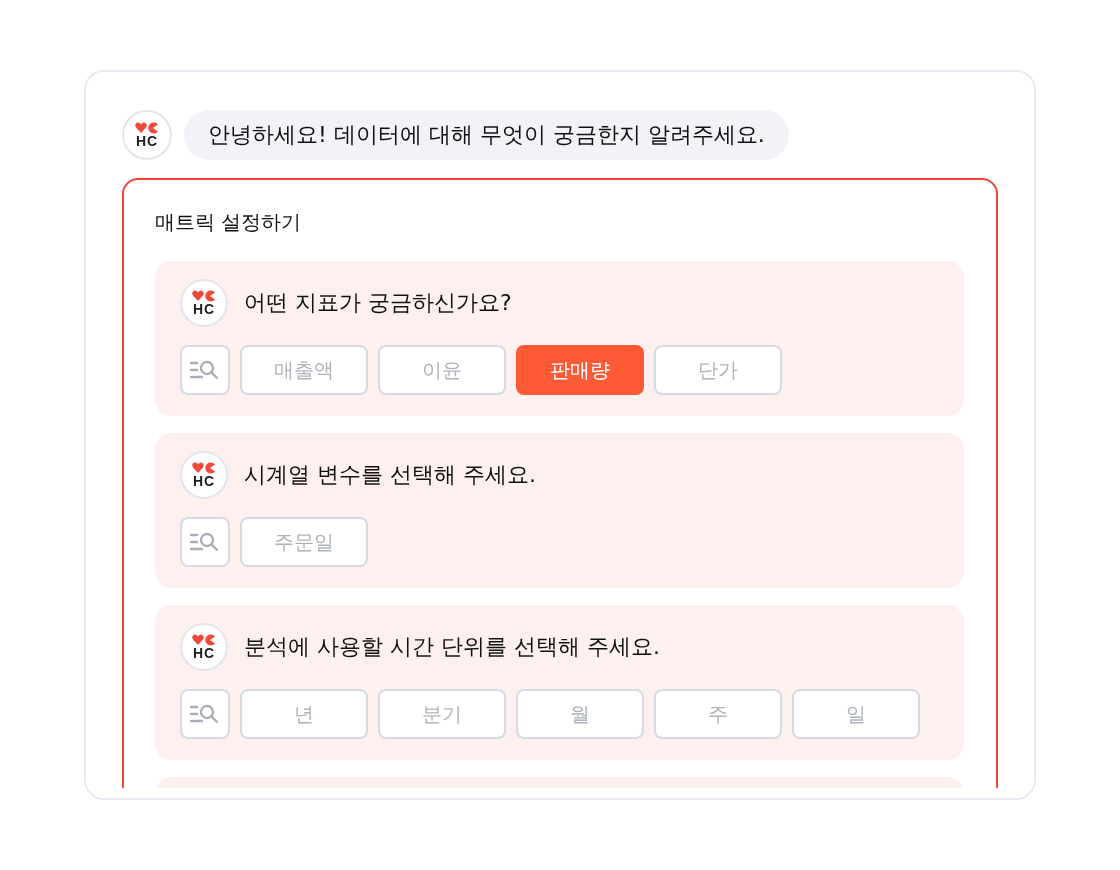  What do you see at coordinates (442, 714) in the screenshot?
I see `option-button: 분기` at bounding box center [442, 714].